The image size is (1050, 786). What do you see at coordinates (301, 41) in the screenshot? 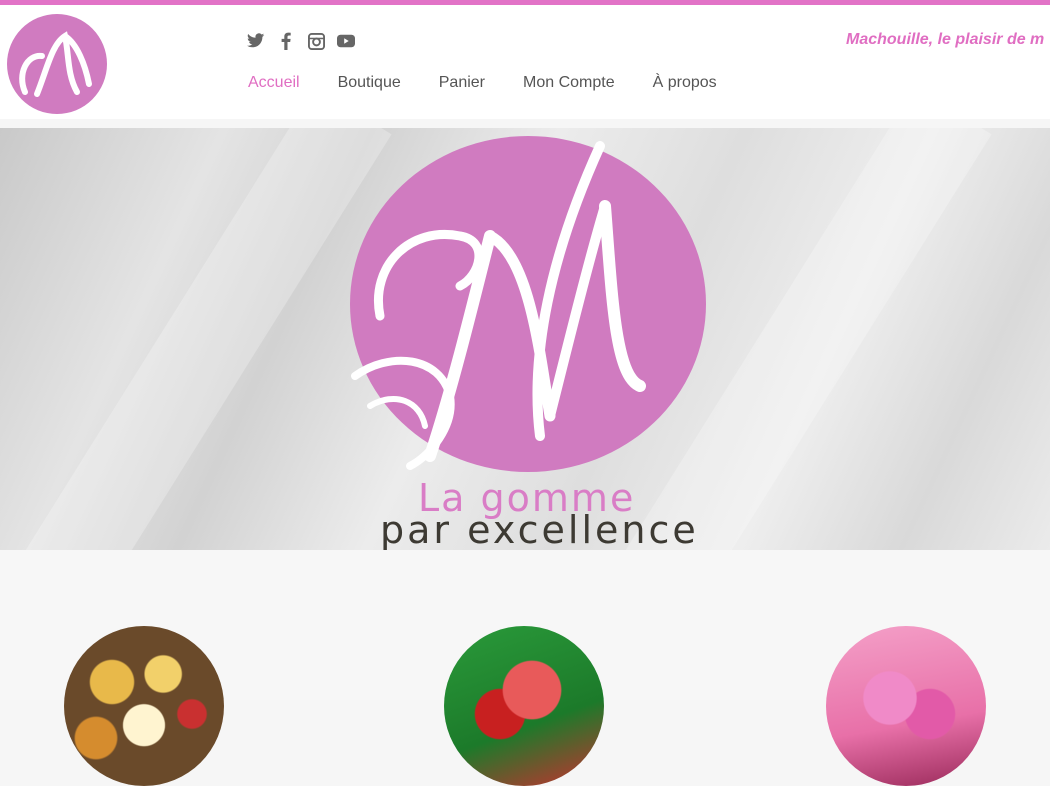
I see `social-links` at bounding box center [301, 41].